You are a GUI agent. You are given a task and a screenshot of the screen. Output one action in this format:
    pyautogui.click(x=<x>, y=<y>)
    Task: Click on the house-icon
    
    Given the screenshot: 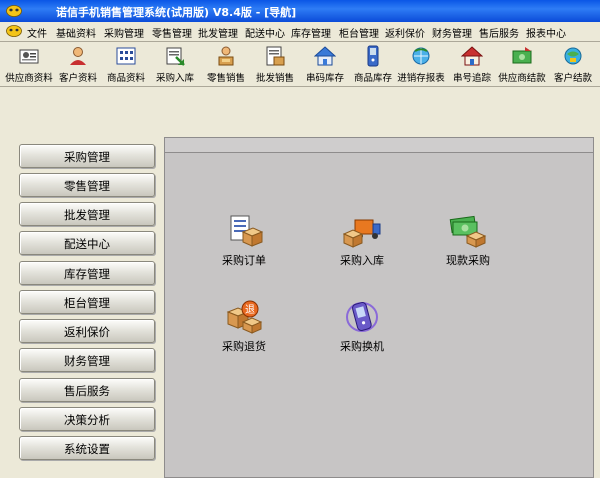 What is the action you would take?
    pyautogui.click(x=325, y=56)
    